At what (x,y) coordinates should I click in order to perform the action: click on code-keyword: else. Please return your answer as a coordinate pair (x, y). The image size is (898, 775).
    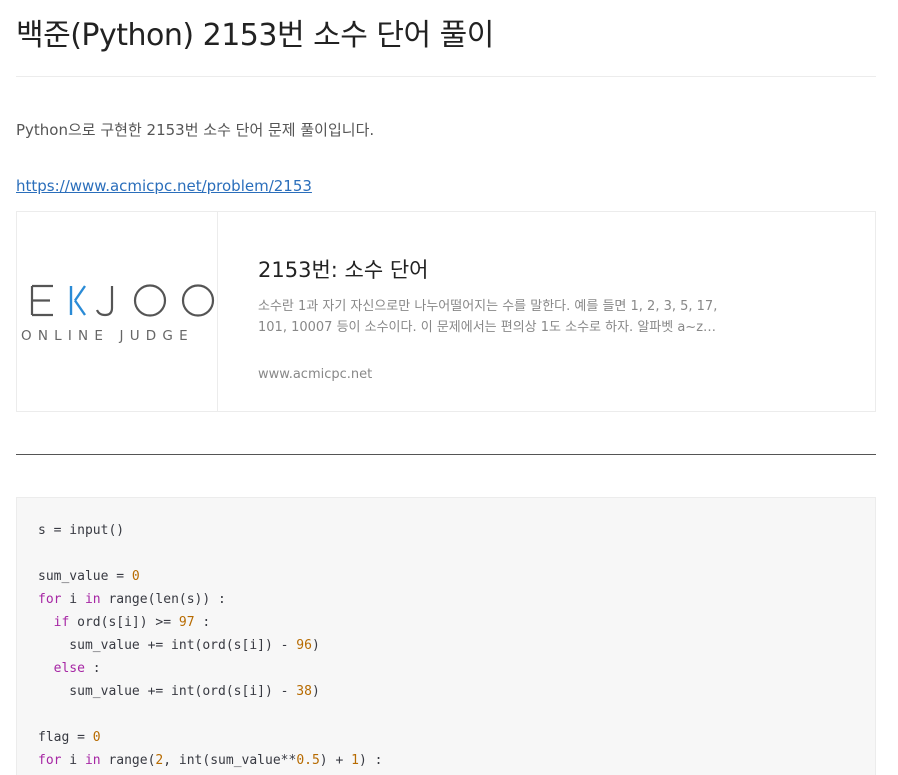
    Looking at the image, I should click on (69, 668).